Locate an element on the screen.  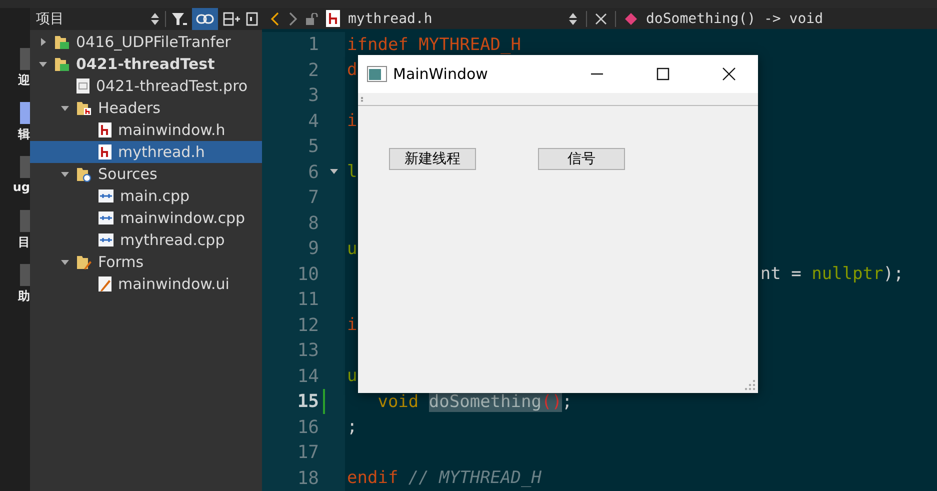
tree-item: Headers is located at coordinates (146, 108).